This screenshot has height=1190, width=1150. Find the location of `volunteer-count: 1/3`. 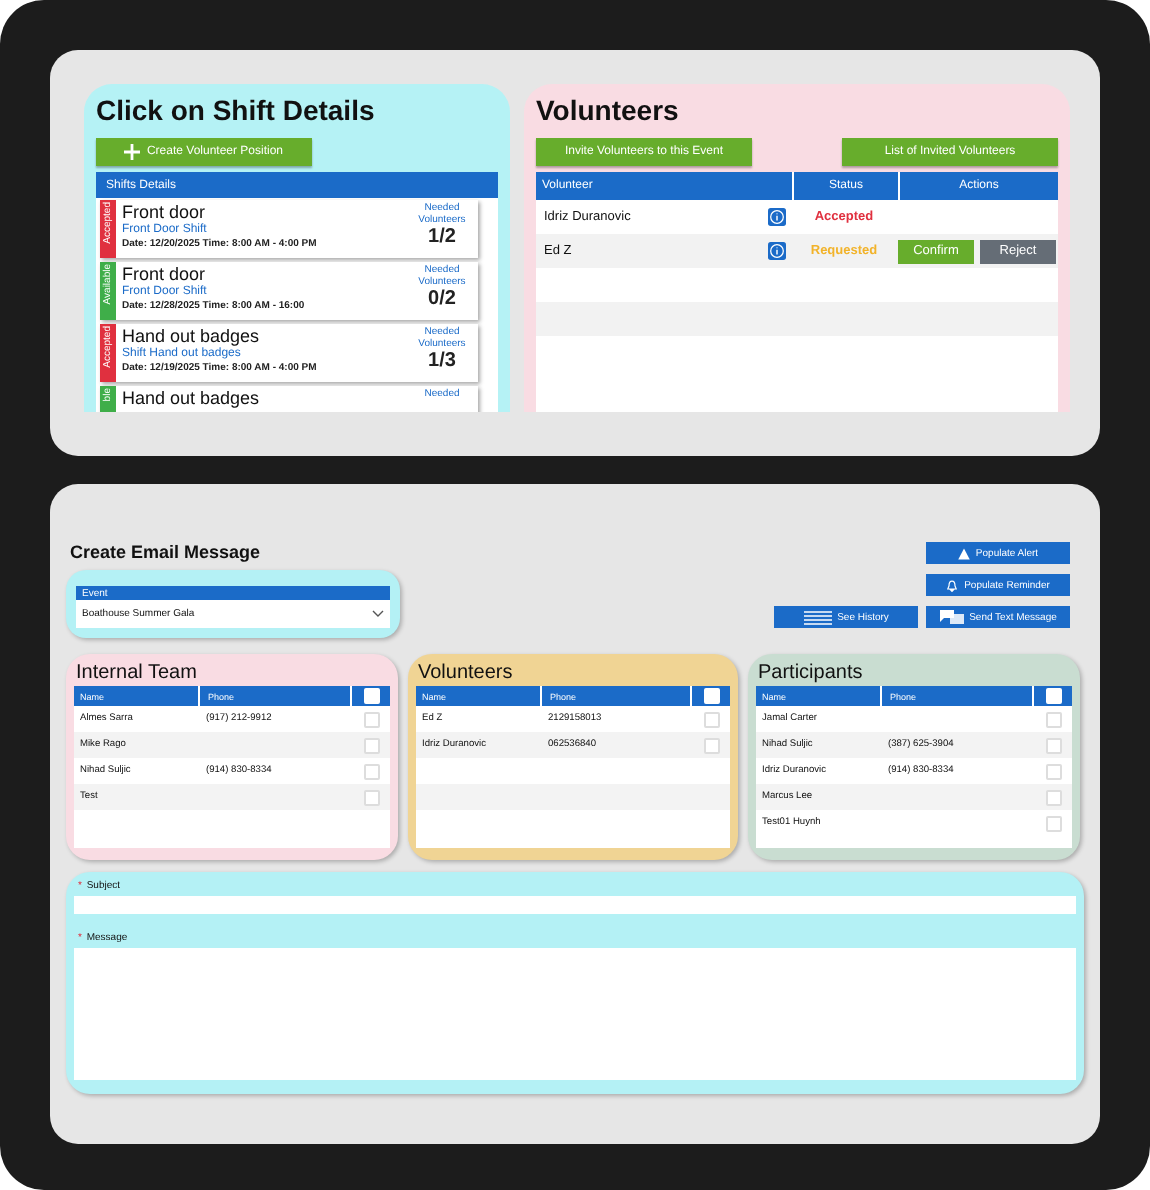

volunteer-count: 1/3 is located at coordinates (442, 361).